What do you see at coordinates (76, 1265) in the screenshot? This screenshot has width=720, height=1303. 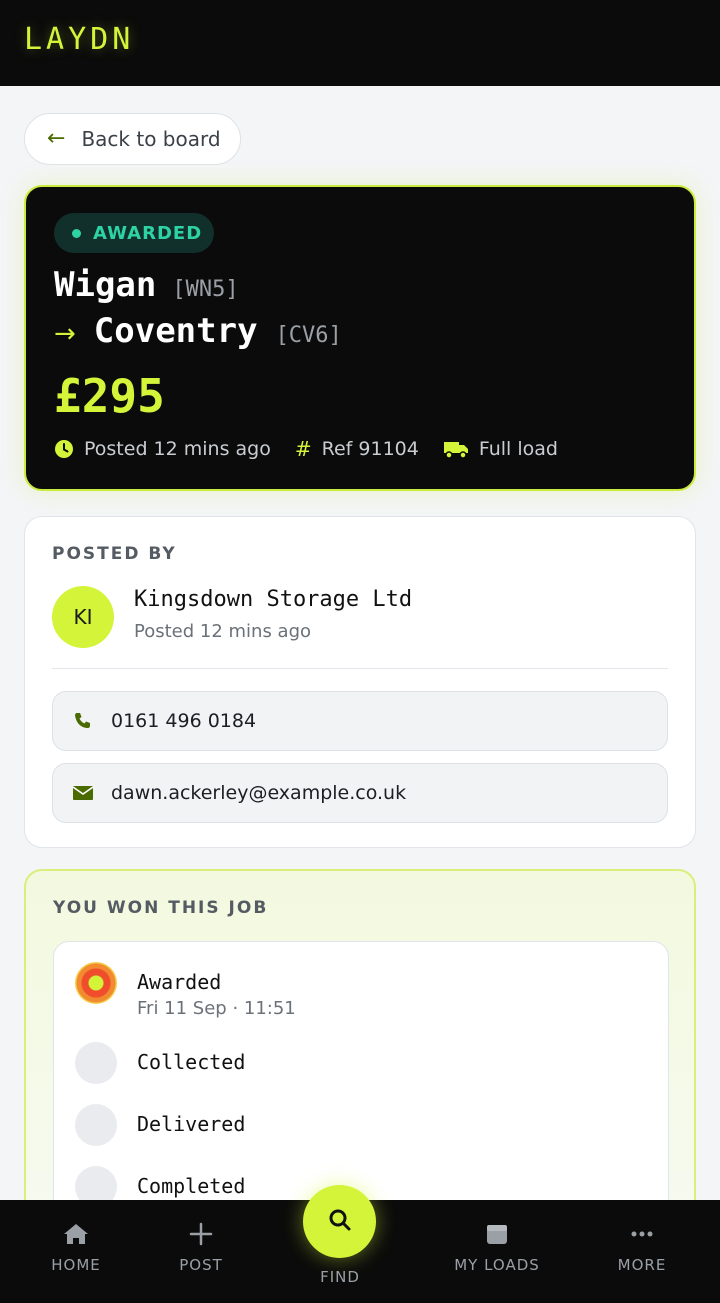 I see `nav-home-label: HOME` at bounding box center [76, 1265].